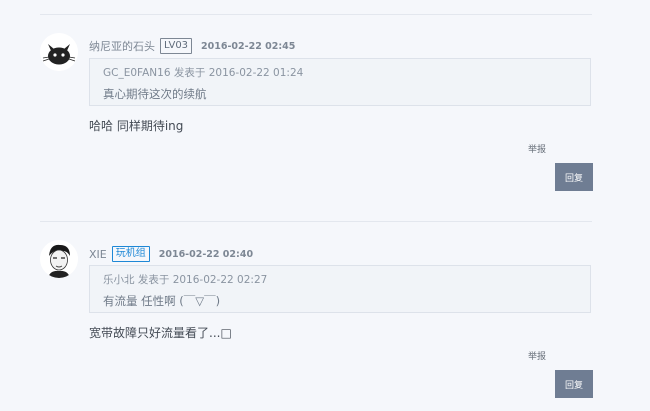  I want to click on quote-text: 真心期待这次的续航, so click(155, 94).